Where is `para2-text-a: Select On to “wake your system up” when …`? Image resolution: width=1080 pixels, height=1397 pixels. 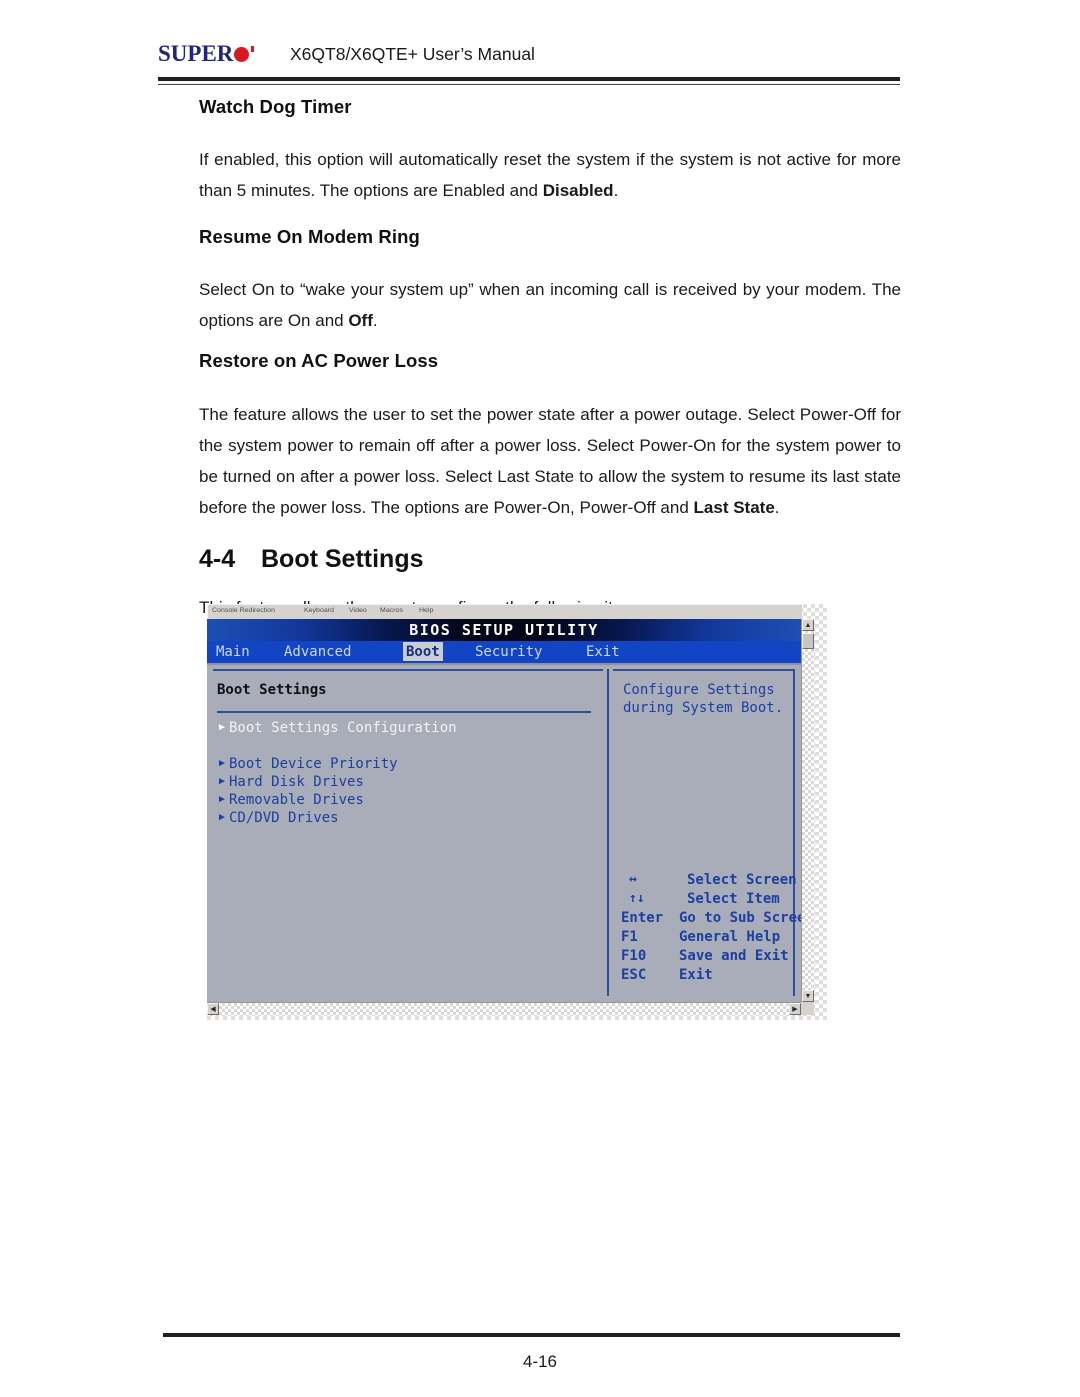
para2-text-a: Select On to “wake your system up” when … is located at coordinates (550, 305).